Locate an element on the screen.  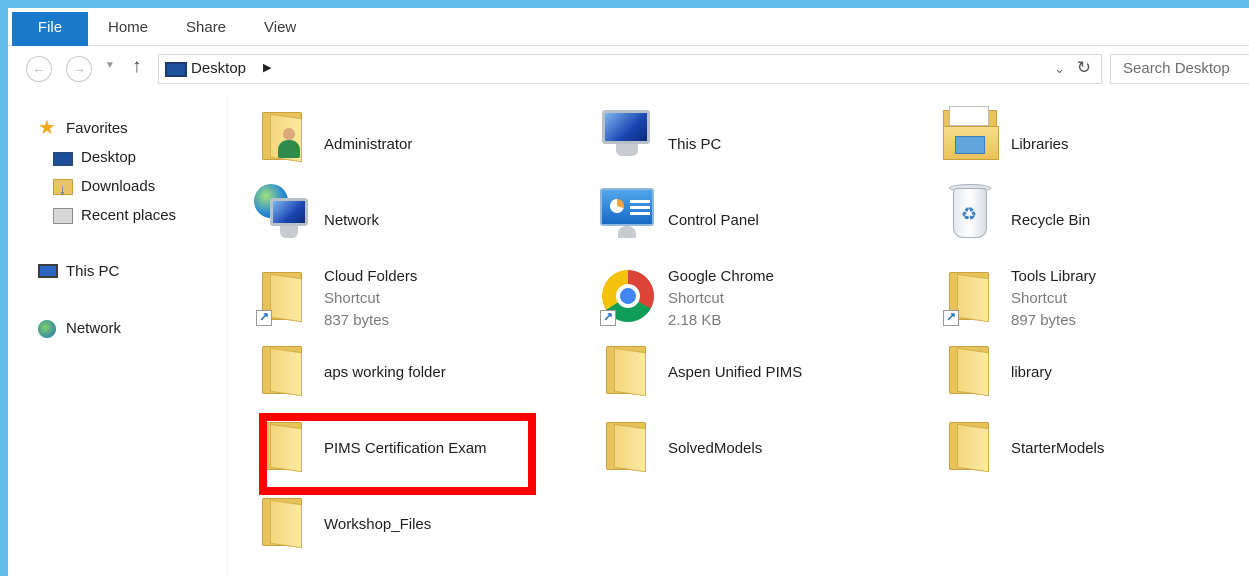
desktop-item-workshop-files: Workshop_Files is located at coordinates (404, 527).